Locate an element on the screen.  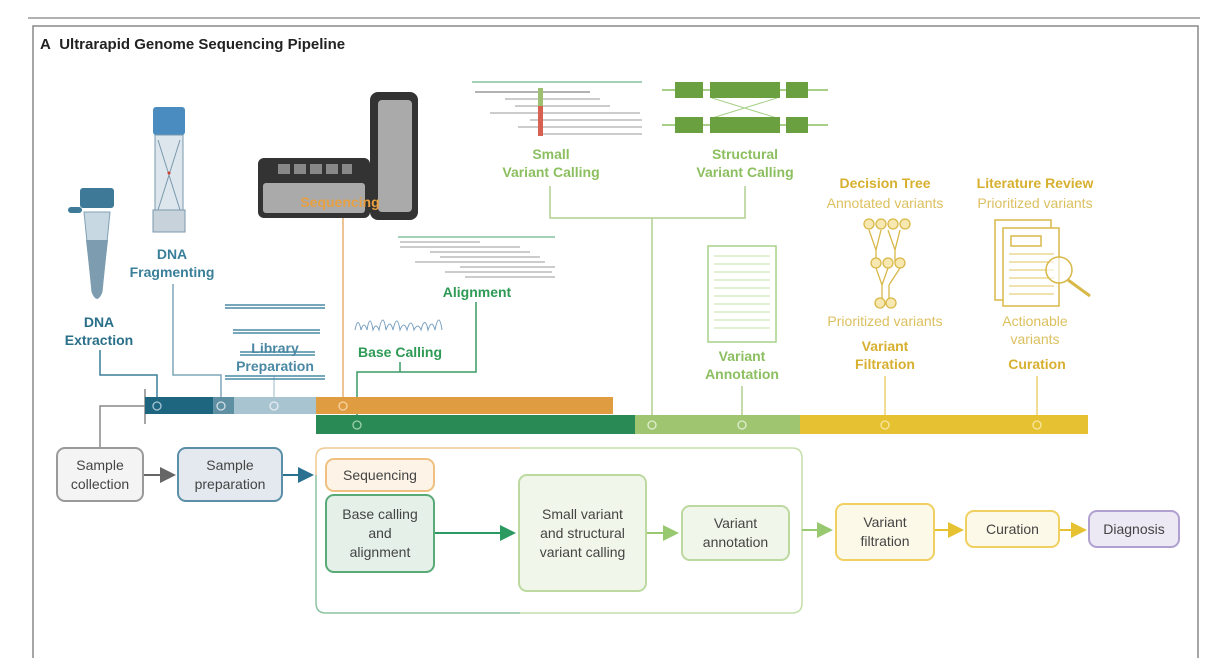
bar-dna-extraction is located at coordinates (179, 405).